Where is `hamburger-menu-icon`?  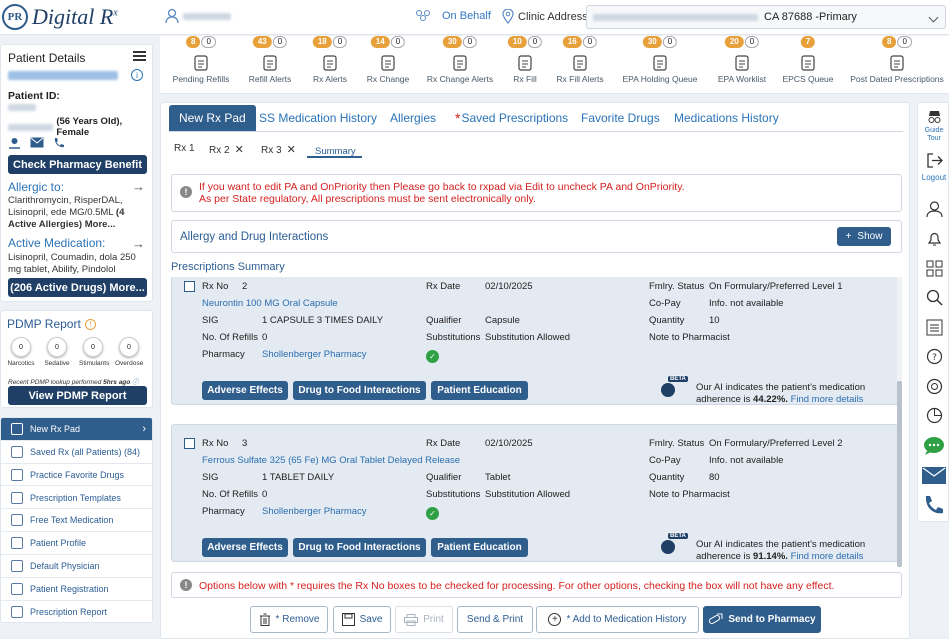
hamburger-menu-icon is located at coordinates (139, 56).